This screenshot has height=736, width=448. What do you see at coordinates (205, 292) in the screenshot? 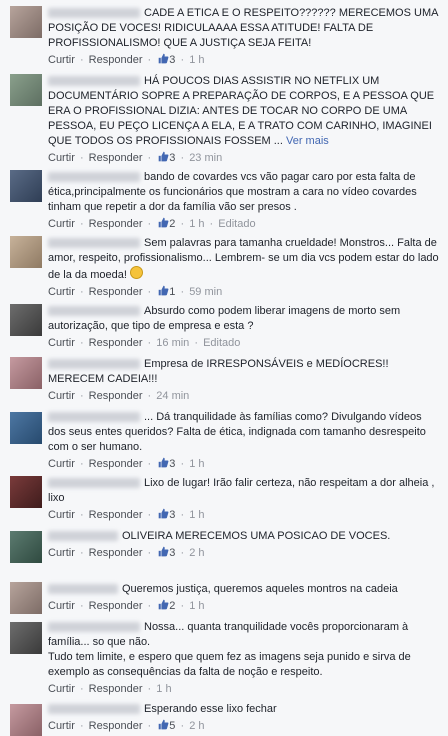
I see `timestamp: 59 min` at bounding box center [205, 292].